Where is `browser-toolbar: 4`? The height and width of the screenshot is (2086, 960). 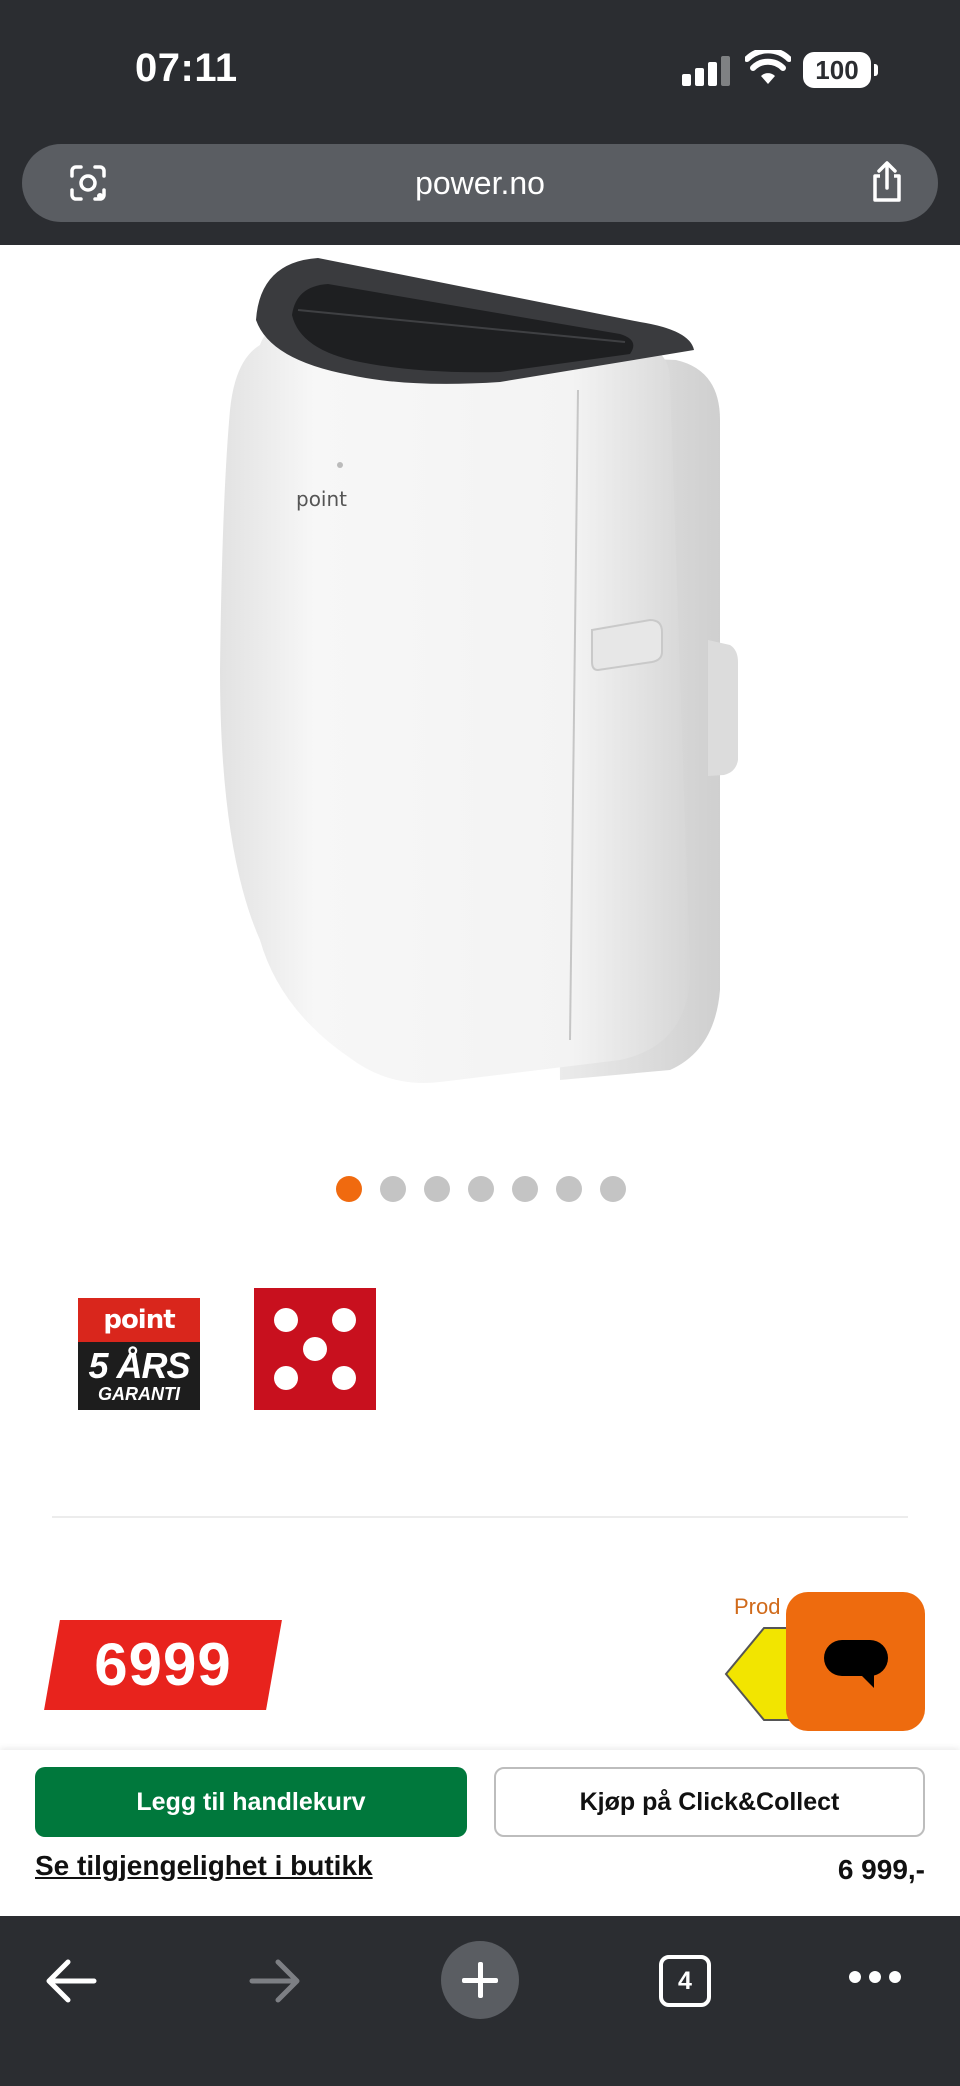 browser-toolbar: 4 is located at coordinates (480, 2001).